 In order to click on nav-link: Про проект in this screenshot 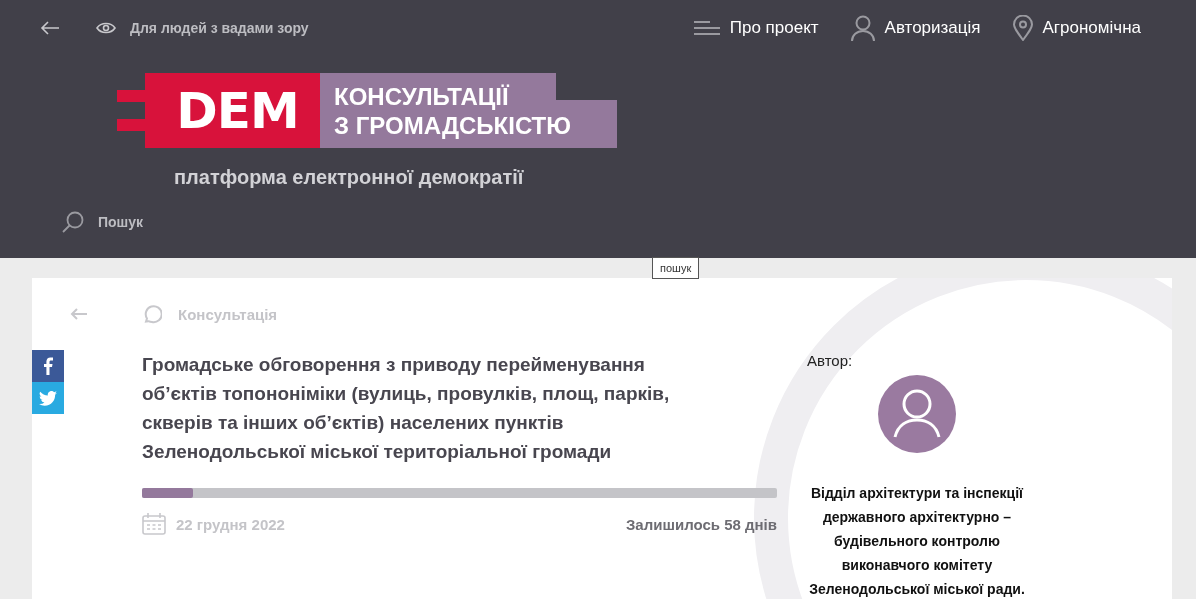, I will do `click(756, 28)`.